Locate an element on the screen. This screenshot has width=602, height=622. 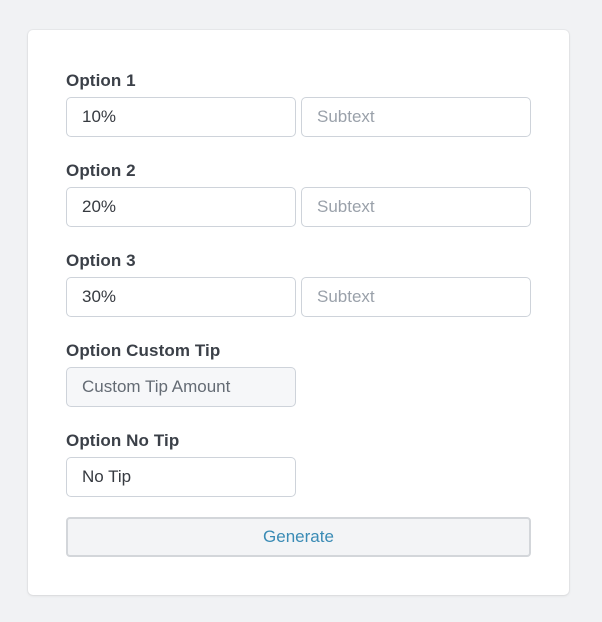
no-tip-row is located at coordinates (298, 477).